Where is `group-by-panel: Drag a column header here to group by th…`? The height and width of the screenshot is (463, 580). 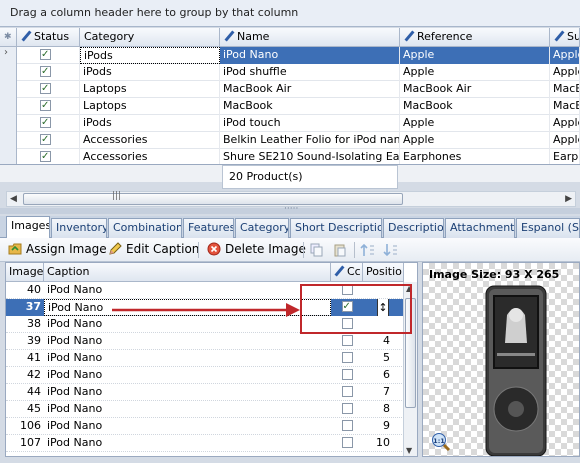 group-by-panel: Drag a column header here to group by th… is located at coordinates (290, 13).